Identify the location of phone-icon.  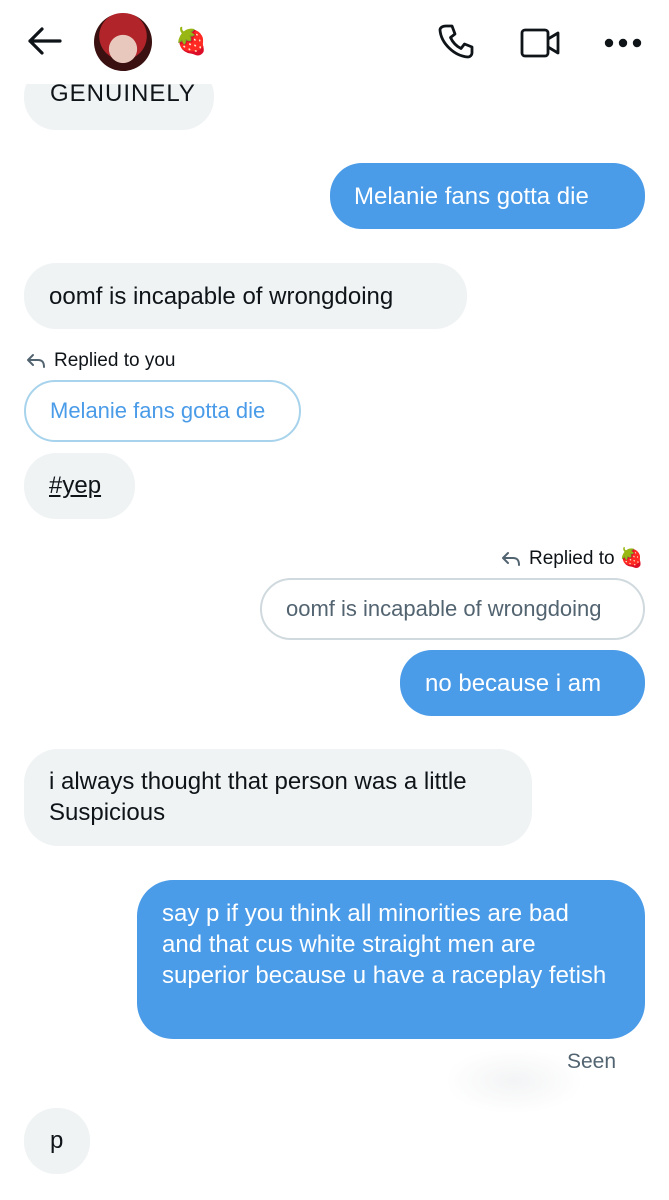
(456, 41).